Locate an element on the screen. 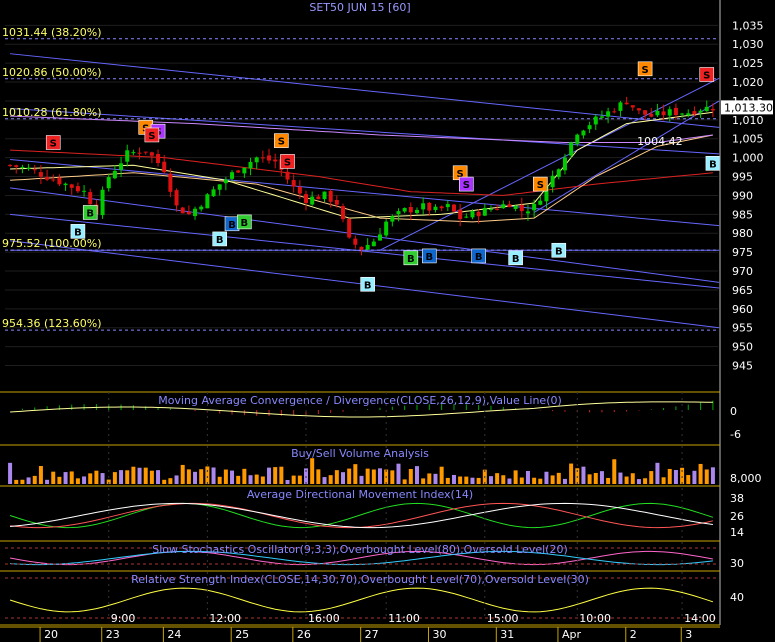  time-tick-label: 11:00 is located at coordinates (404, 618).